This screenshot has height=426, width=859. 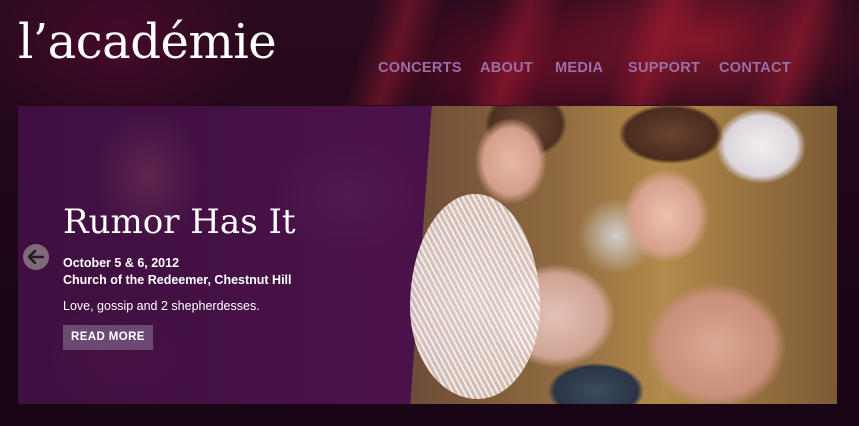 I want to click on nav-item-support: SUPPORT, so click(x=664, y=68).